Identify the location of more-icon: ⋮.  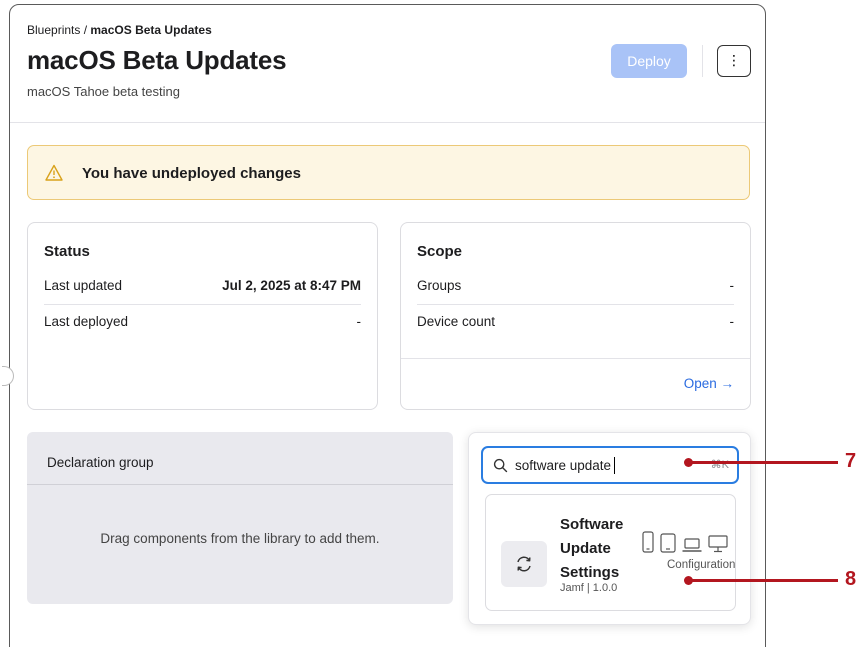
(734, 61).